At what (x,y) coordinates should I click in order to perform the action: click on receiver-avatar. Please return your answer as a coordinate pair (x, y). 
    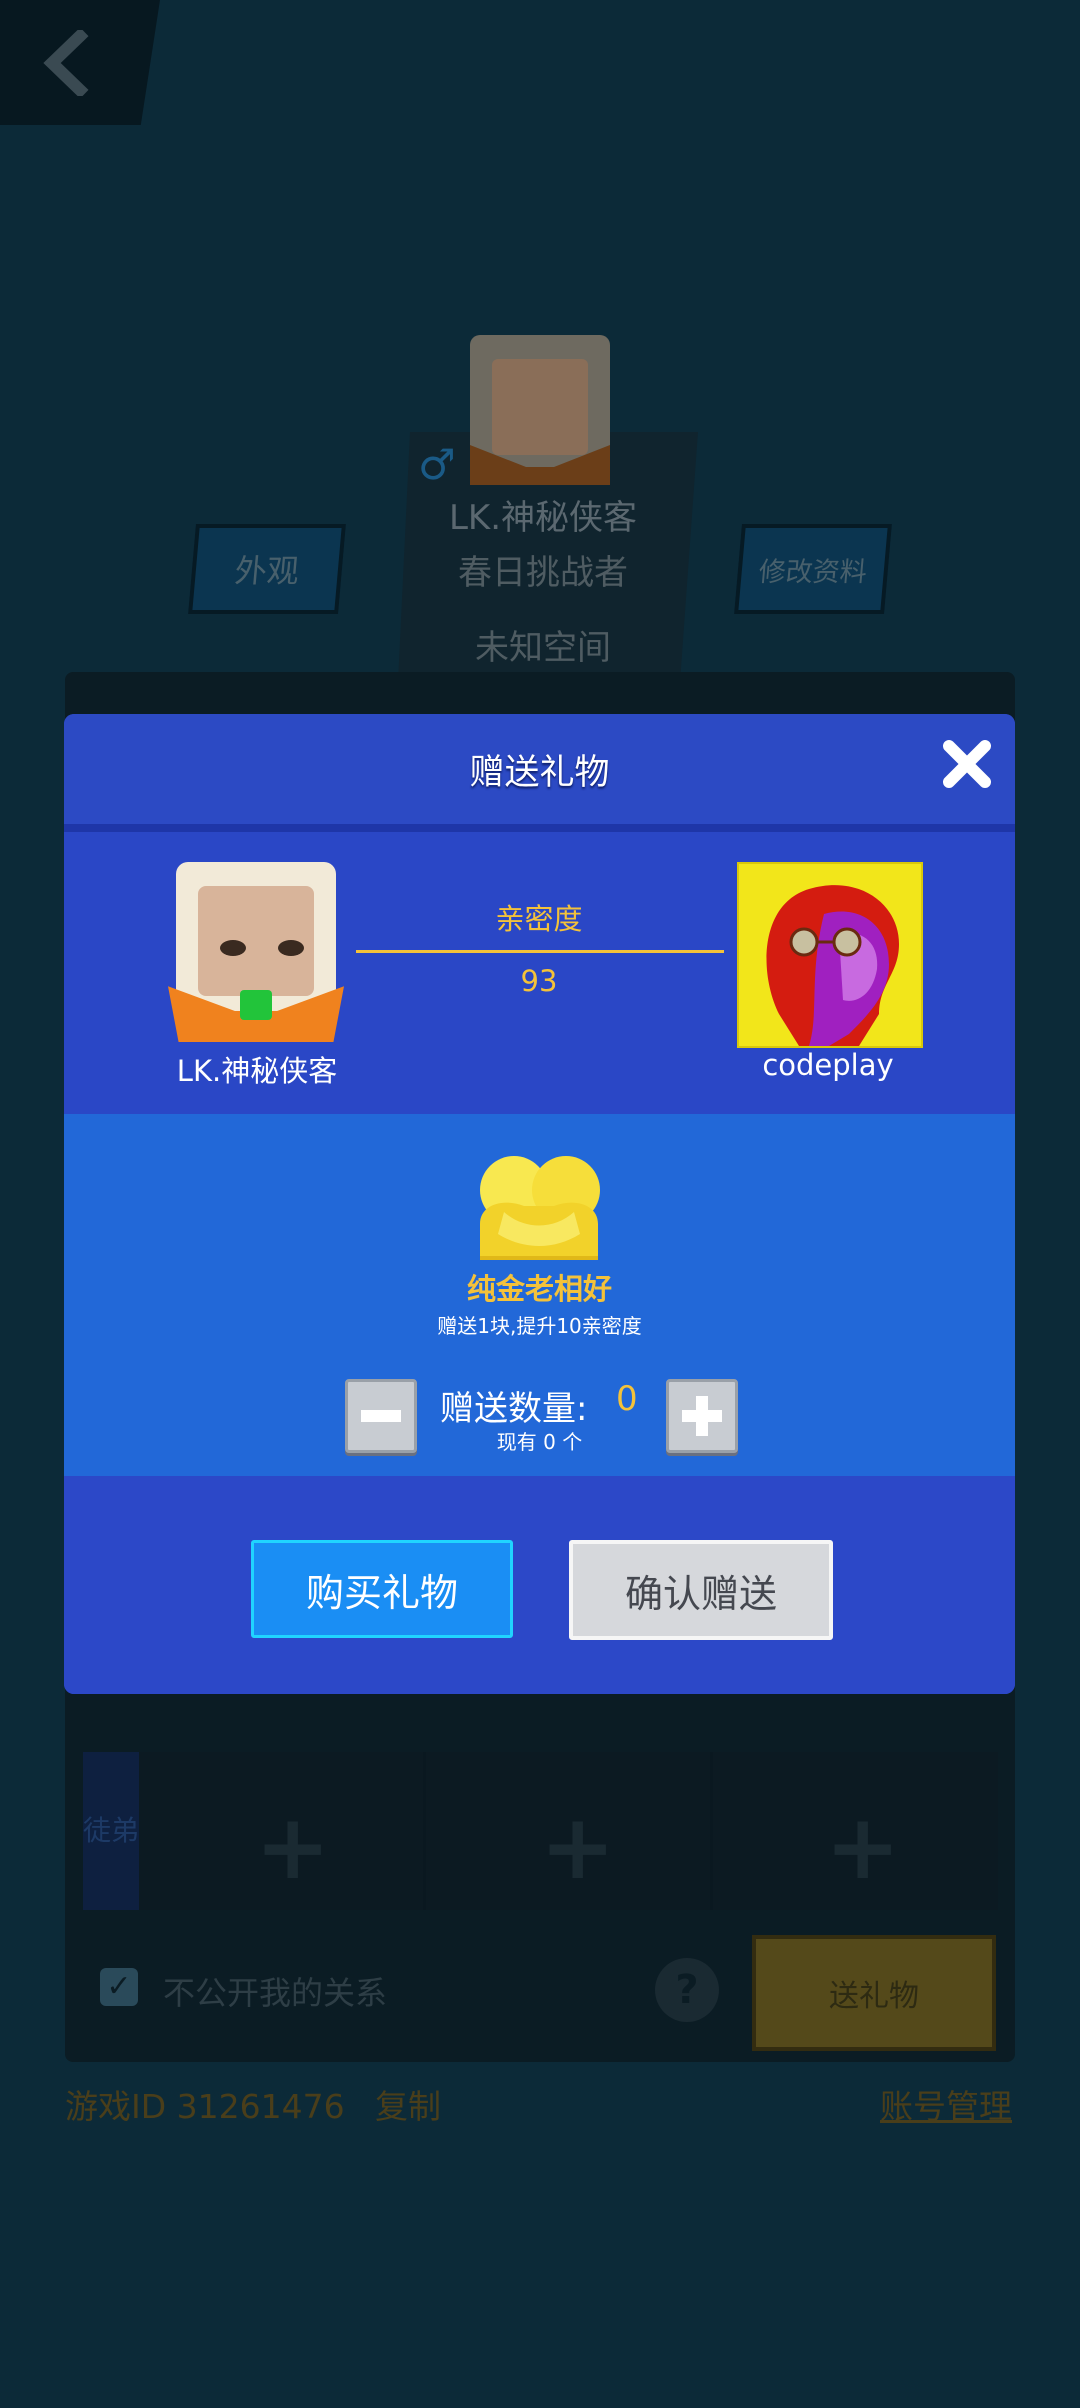
    Looking at the image, I should click on (830, 955).